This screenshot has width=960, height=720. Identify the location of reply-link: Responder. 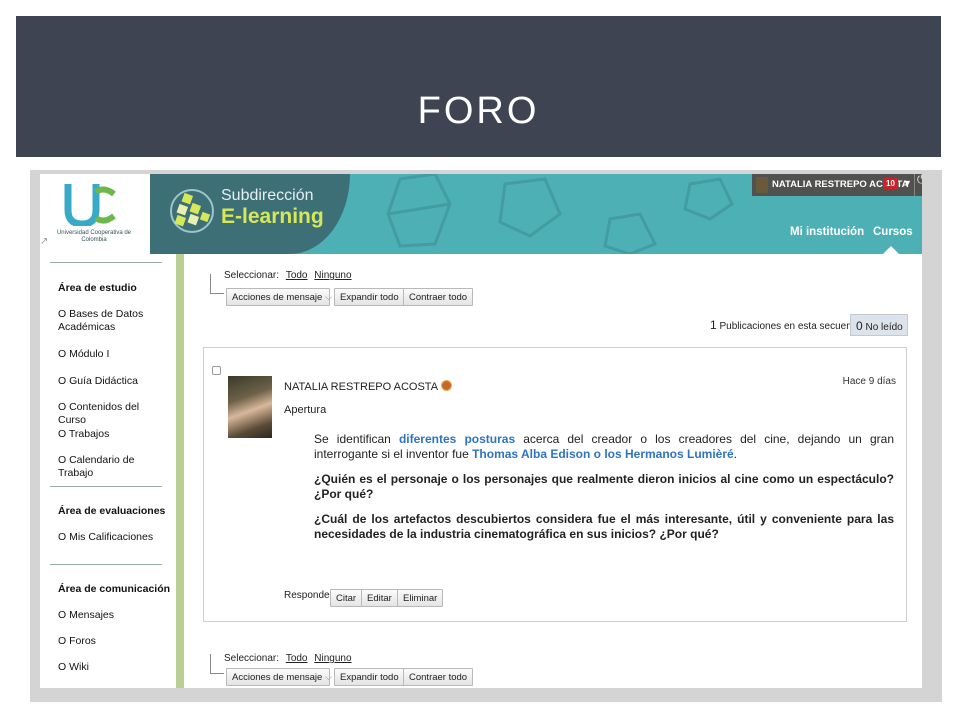
(308, 595).